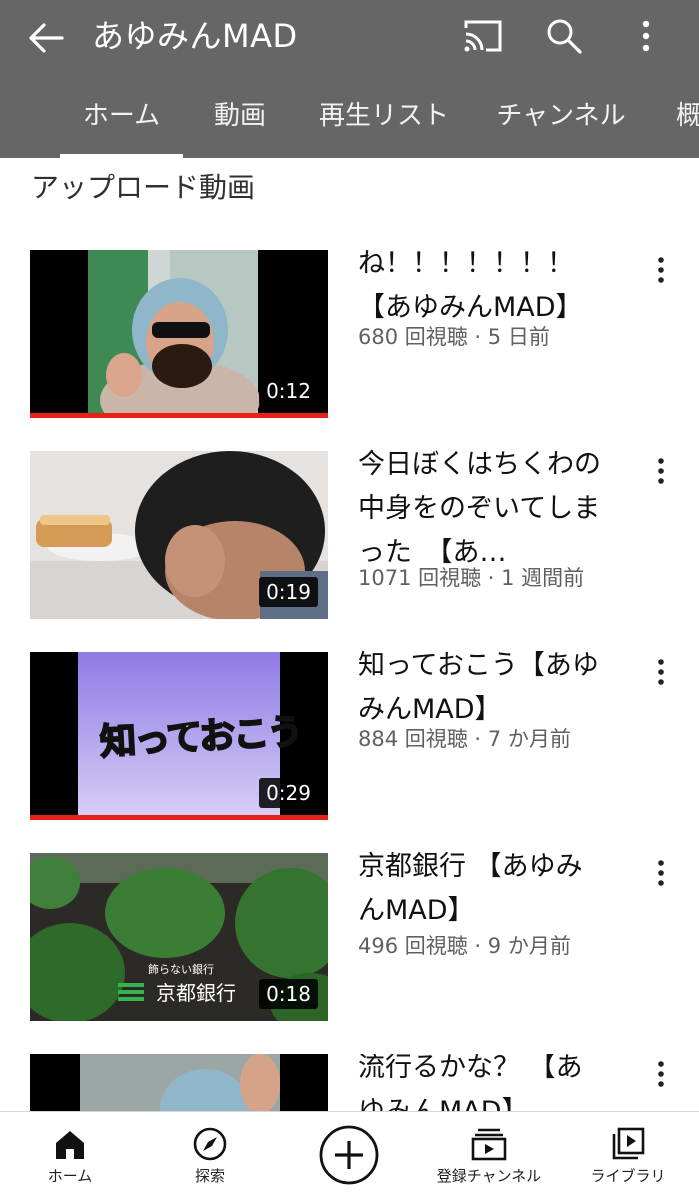 Image resolution: width=699 pixels, height=1201 pixels. What do you see at coordinates (561, 124) in the screenshot?
I see `tab-channels: チャンネル` at bounding box center [561, 124].